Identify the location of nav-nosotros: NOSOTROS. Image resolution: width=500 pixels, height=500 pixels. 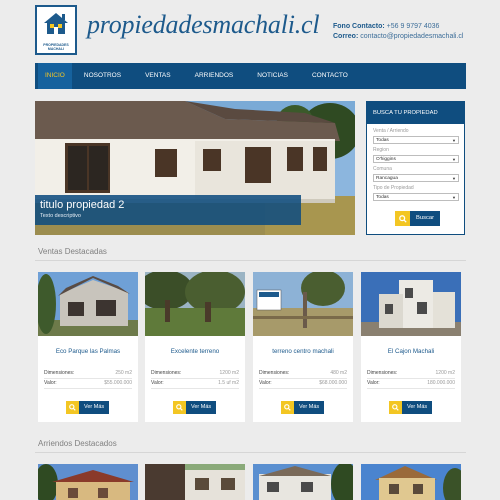
(102, 76).